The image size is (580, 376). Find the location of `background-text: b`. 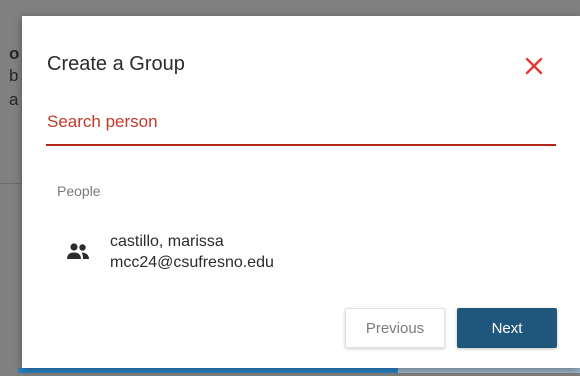

background-text: b is located at coordinates (14, 75).